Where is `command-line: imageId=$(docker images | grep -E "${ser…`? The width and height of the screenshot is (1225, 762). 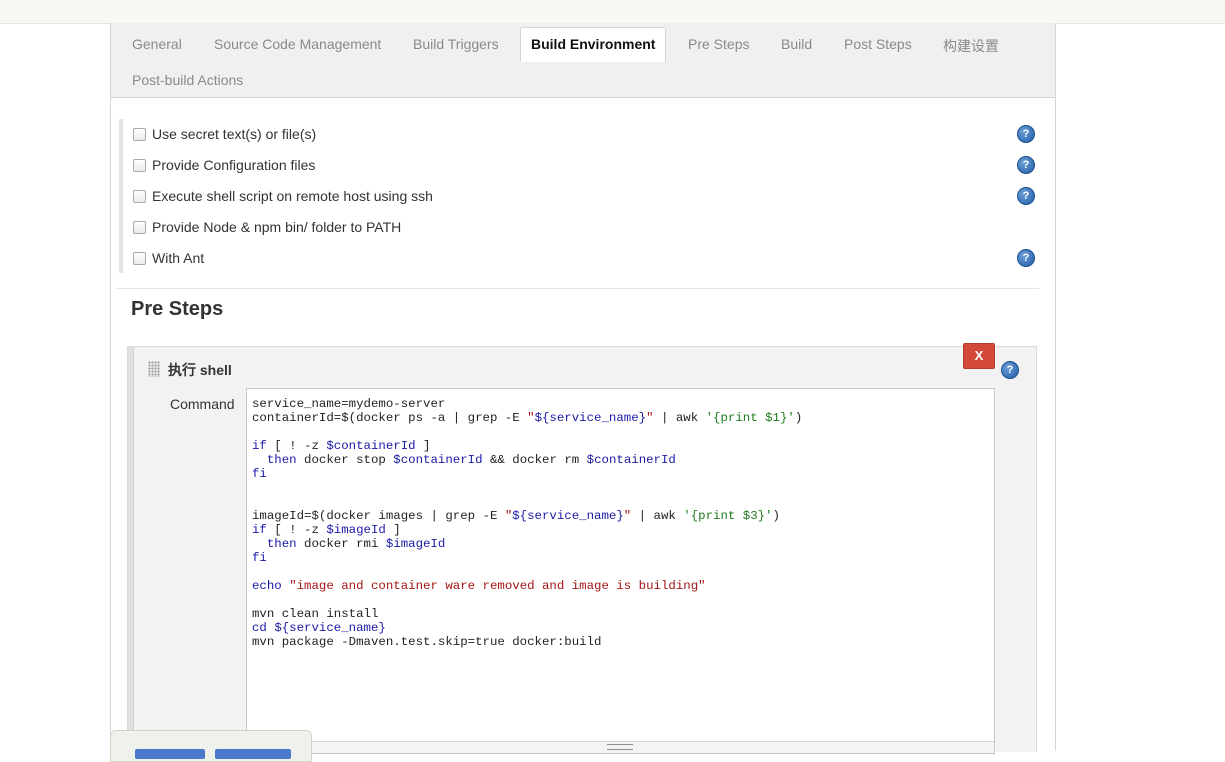 command-line: imageId=$(docker images | grep -E "${ser… is located at coordinates (516, 516).